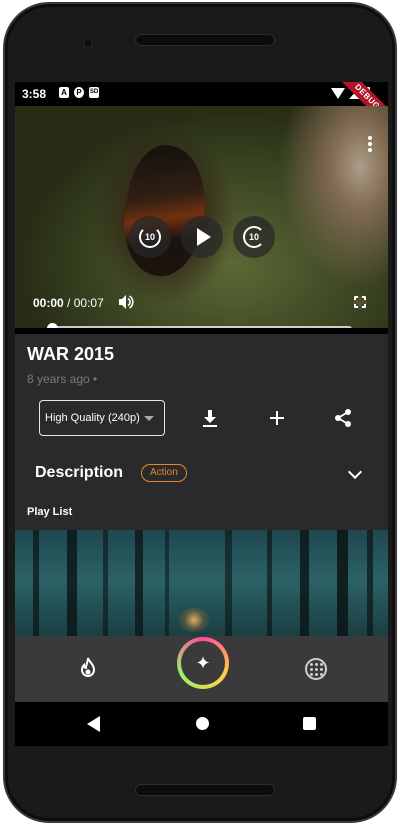  What do you see at coordinates (64, 92) in the screenshot?
I see `notification-a-icon: A` at bounding box center [64, 92].